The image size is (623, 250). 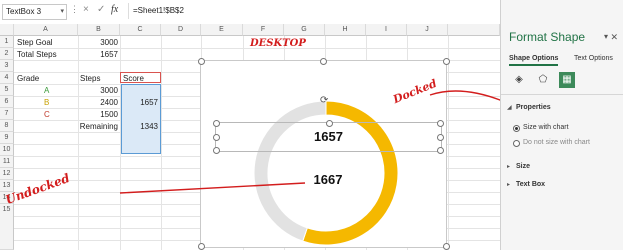 What do you see at coordinates (519, 80) in the screenshot?
I see `fill-line-icon: ◈` at bounding box center [519, 80].